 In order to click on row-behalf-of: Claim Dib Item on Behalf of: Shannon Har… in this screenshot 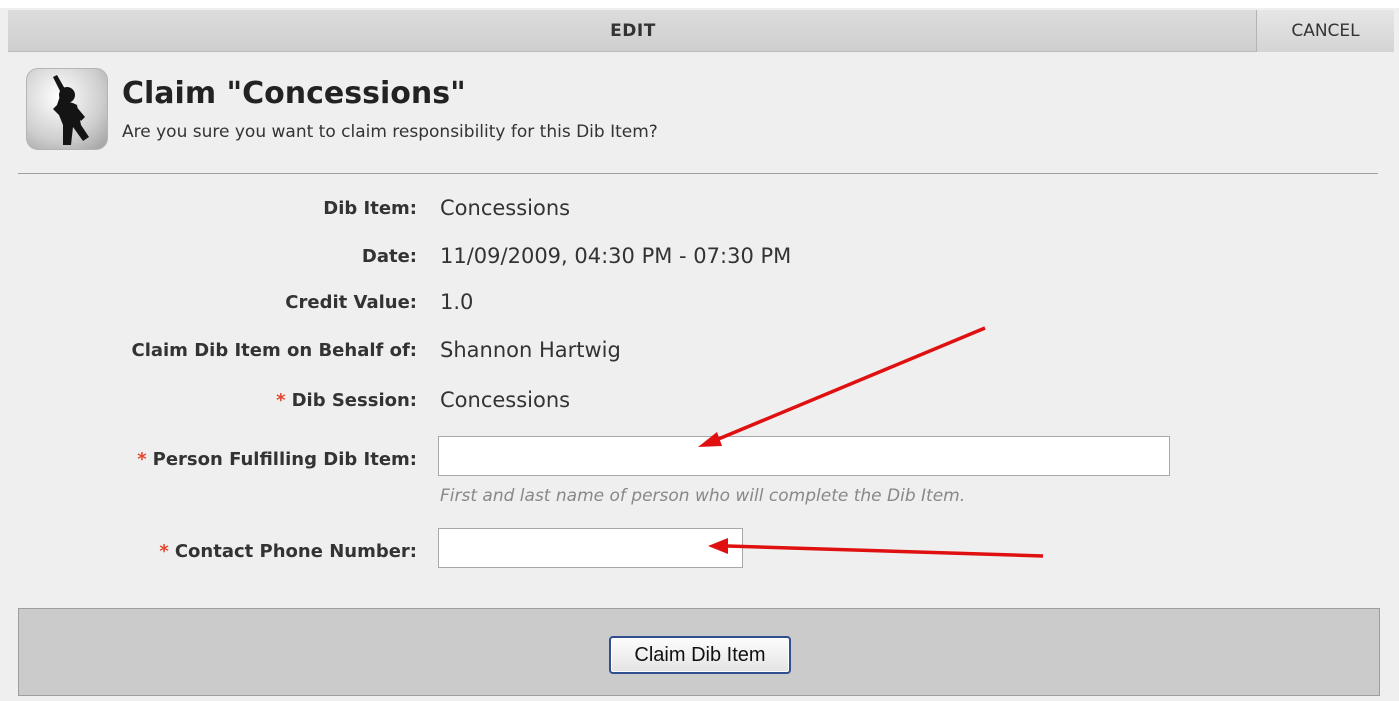, I will do `click(699, 351)`.